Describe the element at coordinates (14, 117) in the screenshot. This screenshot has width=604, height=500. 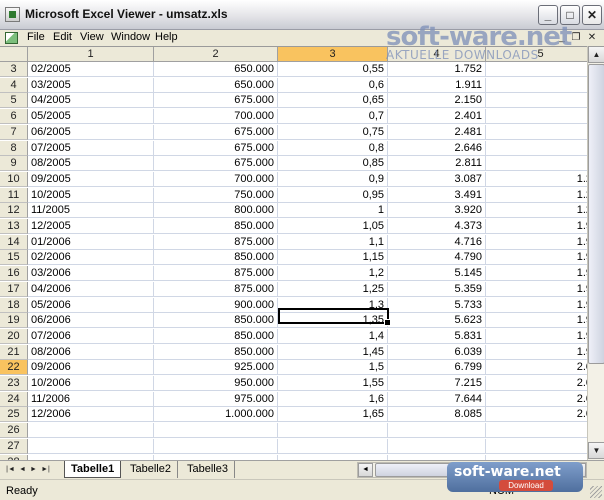
I see `row-header-6: 6` at that location.